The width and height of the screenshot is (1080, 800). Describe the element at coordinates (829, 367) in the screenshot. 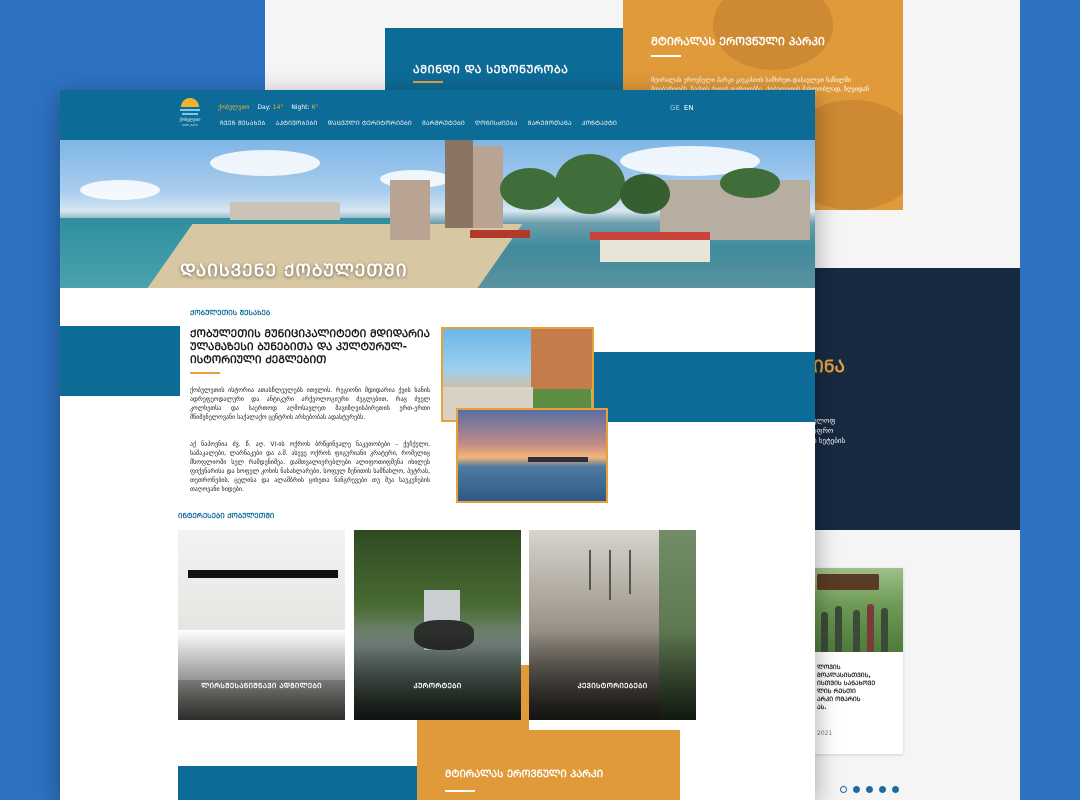

I see `navy-heading-fragment: ᲘᲜᲐ` at that location.